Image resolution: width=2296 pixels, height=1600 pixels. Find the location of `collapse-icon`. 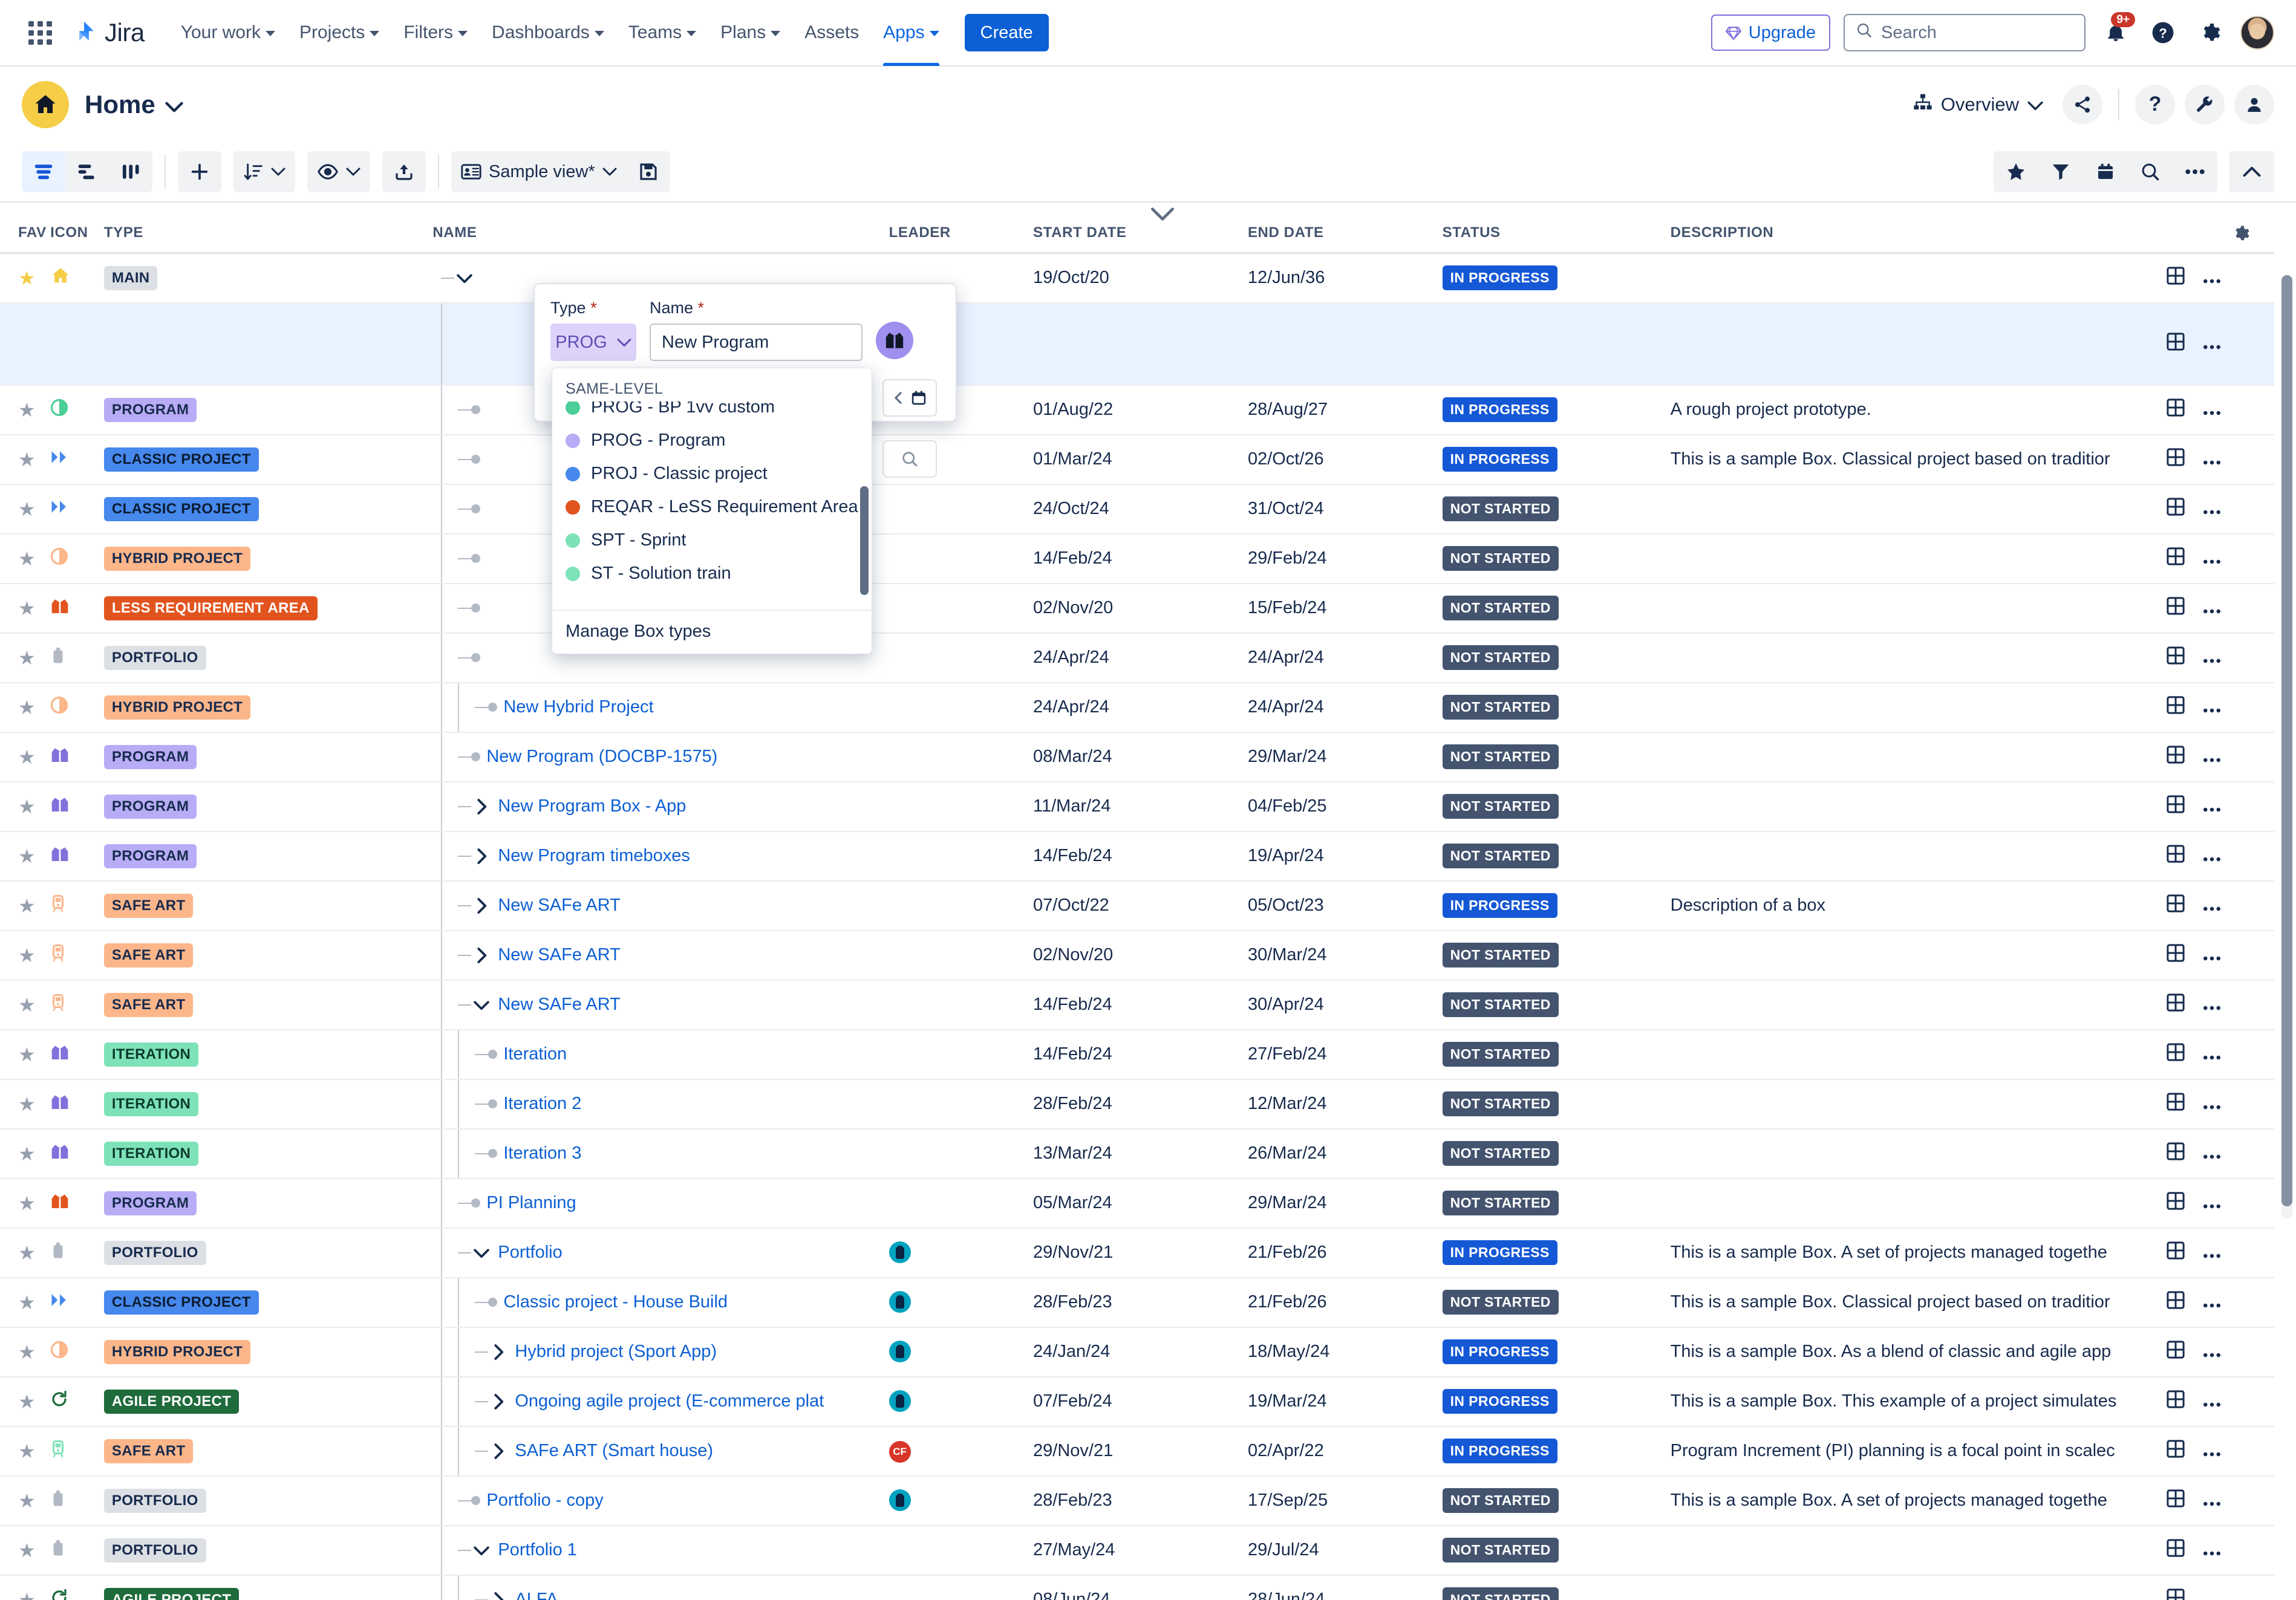

collapse-icon is located at coordinates (2252, 172).